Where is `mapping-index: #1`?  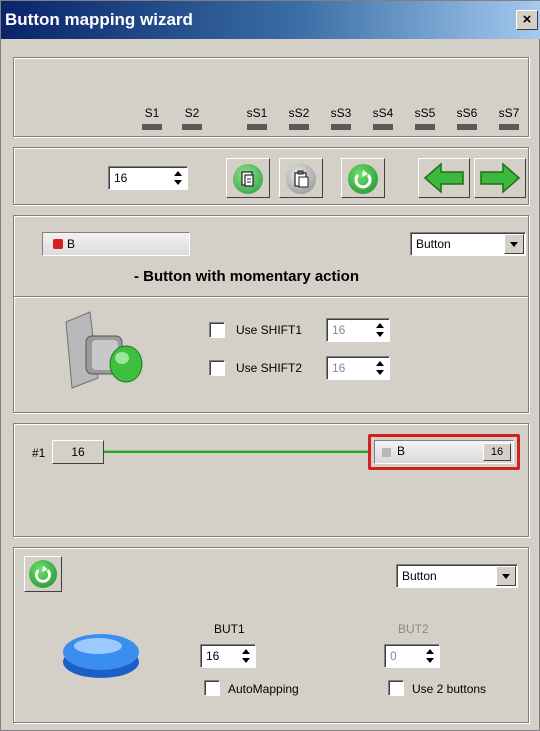 mapping-index: #1 is located at coordinates (39, 453).